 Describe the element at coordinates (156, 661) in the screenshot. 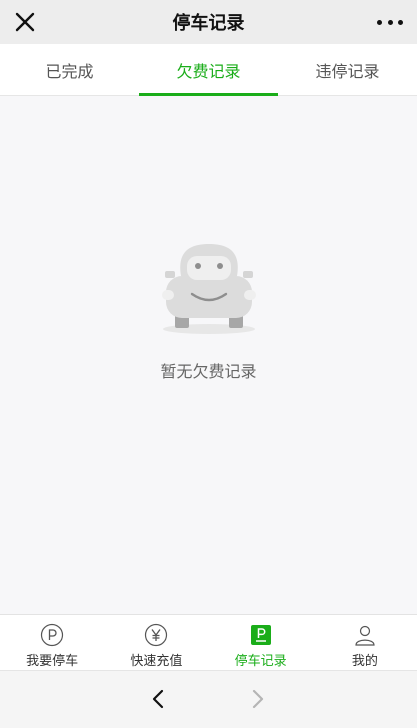

I see `nav-label: 快速充值` at that location.